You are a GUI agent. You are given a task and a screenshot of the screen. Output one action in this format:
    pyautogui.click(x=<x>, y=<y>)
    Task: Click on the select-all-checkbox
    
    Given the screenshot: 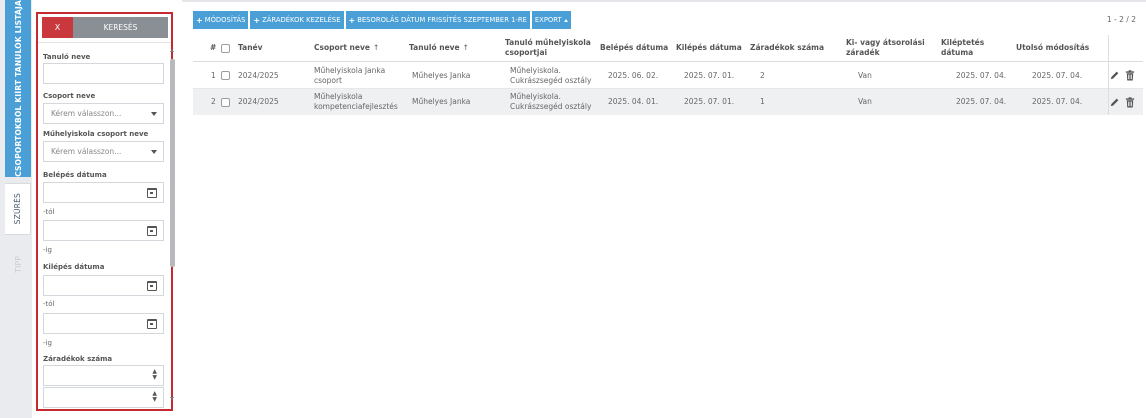 What is the action you would take?
    pyautogui.click(x=225, y=48)
    